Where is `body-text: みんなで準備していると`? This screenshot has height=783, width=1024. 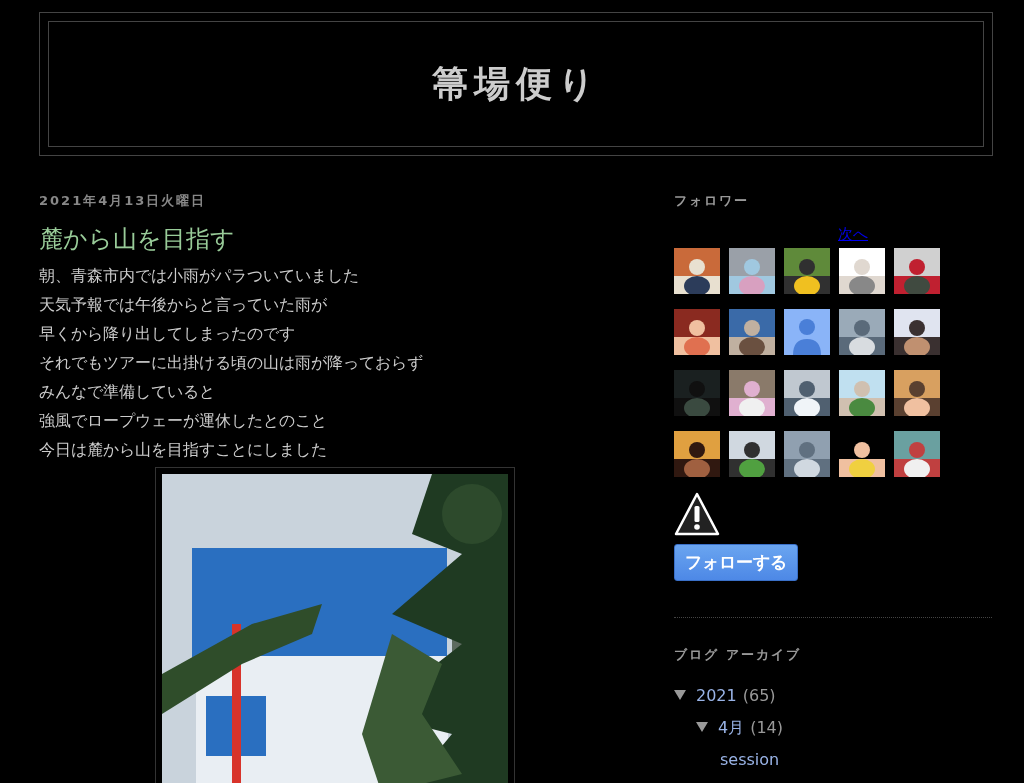 body-text: みんなで準備していると is located at coordinates (127, 392).